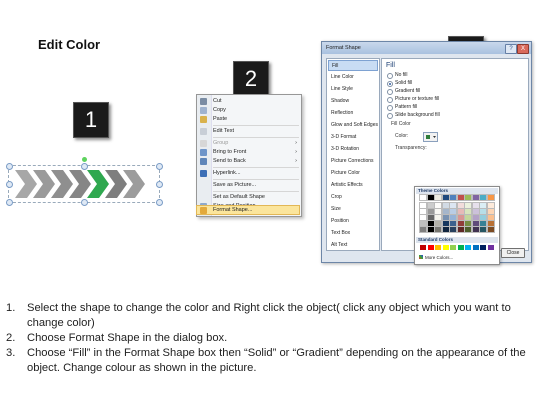 Image resolution: width=560 pixels, height=420 pixels. Describe the element at coordinates (84, 202) in the screenshot. I see `resize-handle-b` at that location.